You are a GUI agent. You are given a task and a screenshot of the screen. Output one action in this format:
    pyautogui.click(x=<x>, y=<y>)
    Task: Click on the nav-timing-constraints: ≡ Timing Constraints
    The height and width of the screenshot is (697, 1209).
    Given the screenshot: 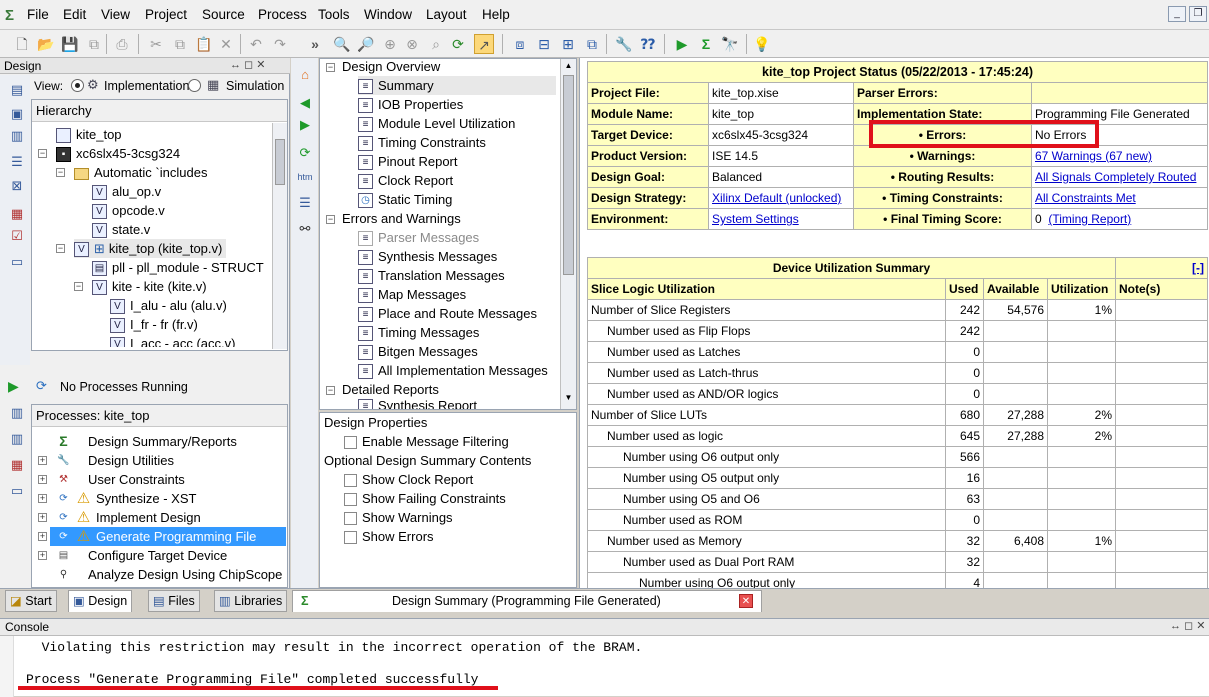 What is the action you would take?
    pyautogui.click(x=422, y=142)
    